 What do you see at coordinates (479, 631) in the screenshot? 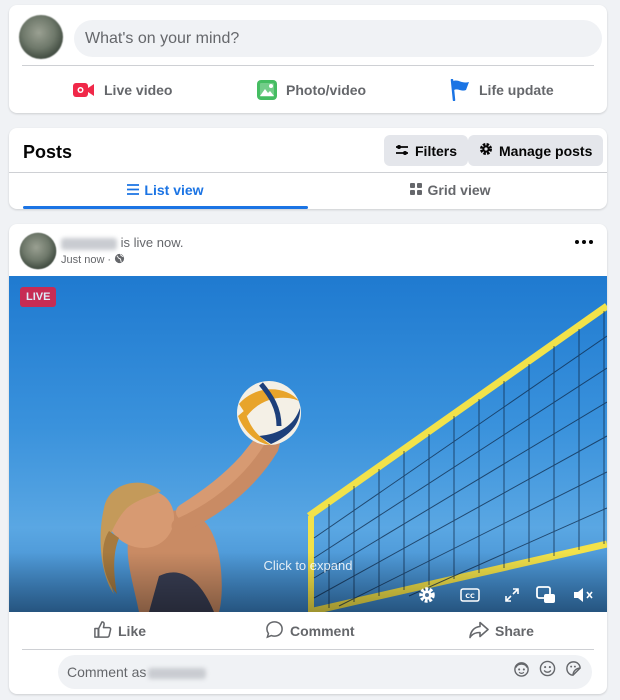
I see `share-icon` at bounding box center [479, 631].